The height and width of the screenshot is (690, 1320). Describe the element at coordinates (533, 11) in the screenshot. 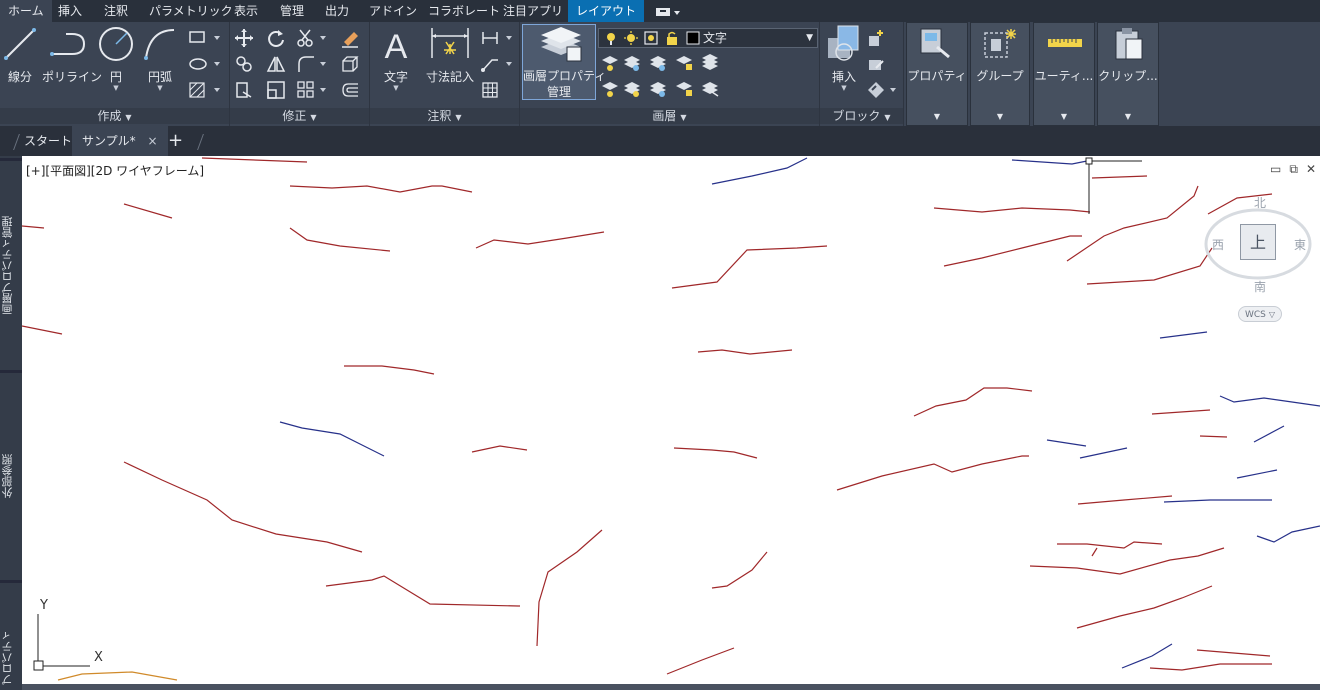

I see `tab-featured-apps: 注目アプリ` at that location.